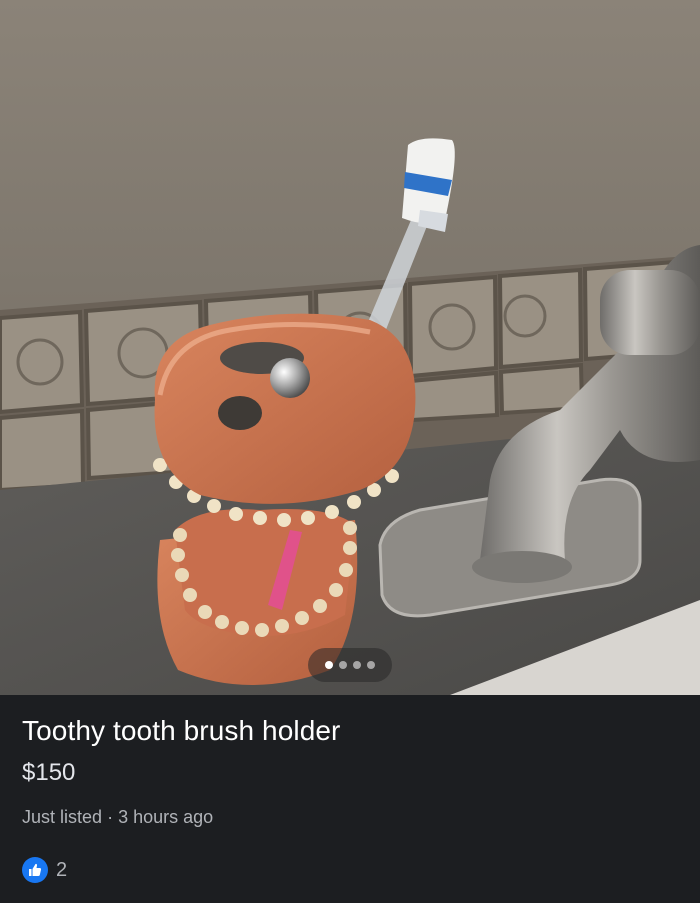 The width and height of the screenshot is (700, 903). Describe the element at coordinates (62, 869) in the screenshot. I see `like-count: 2` at that location.